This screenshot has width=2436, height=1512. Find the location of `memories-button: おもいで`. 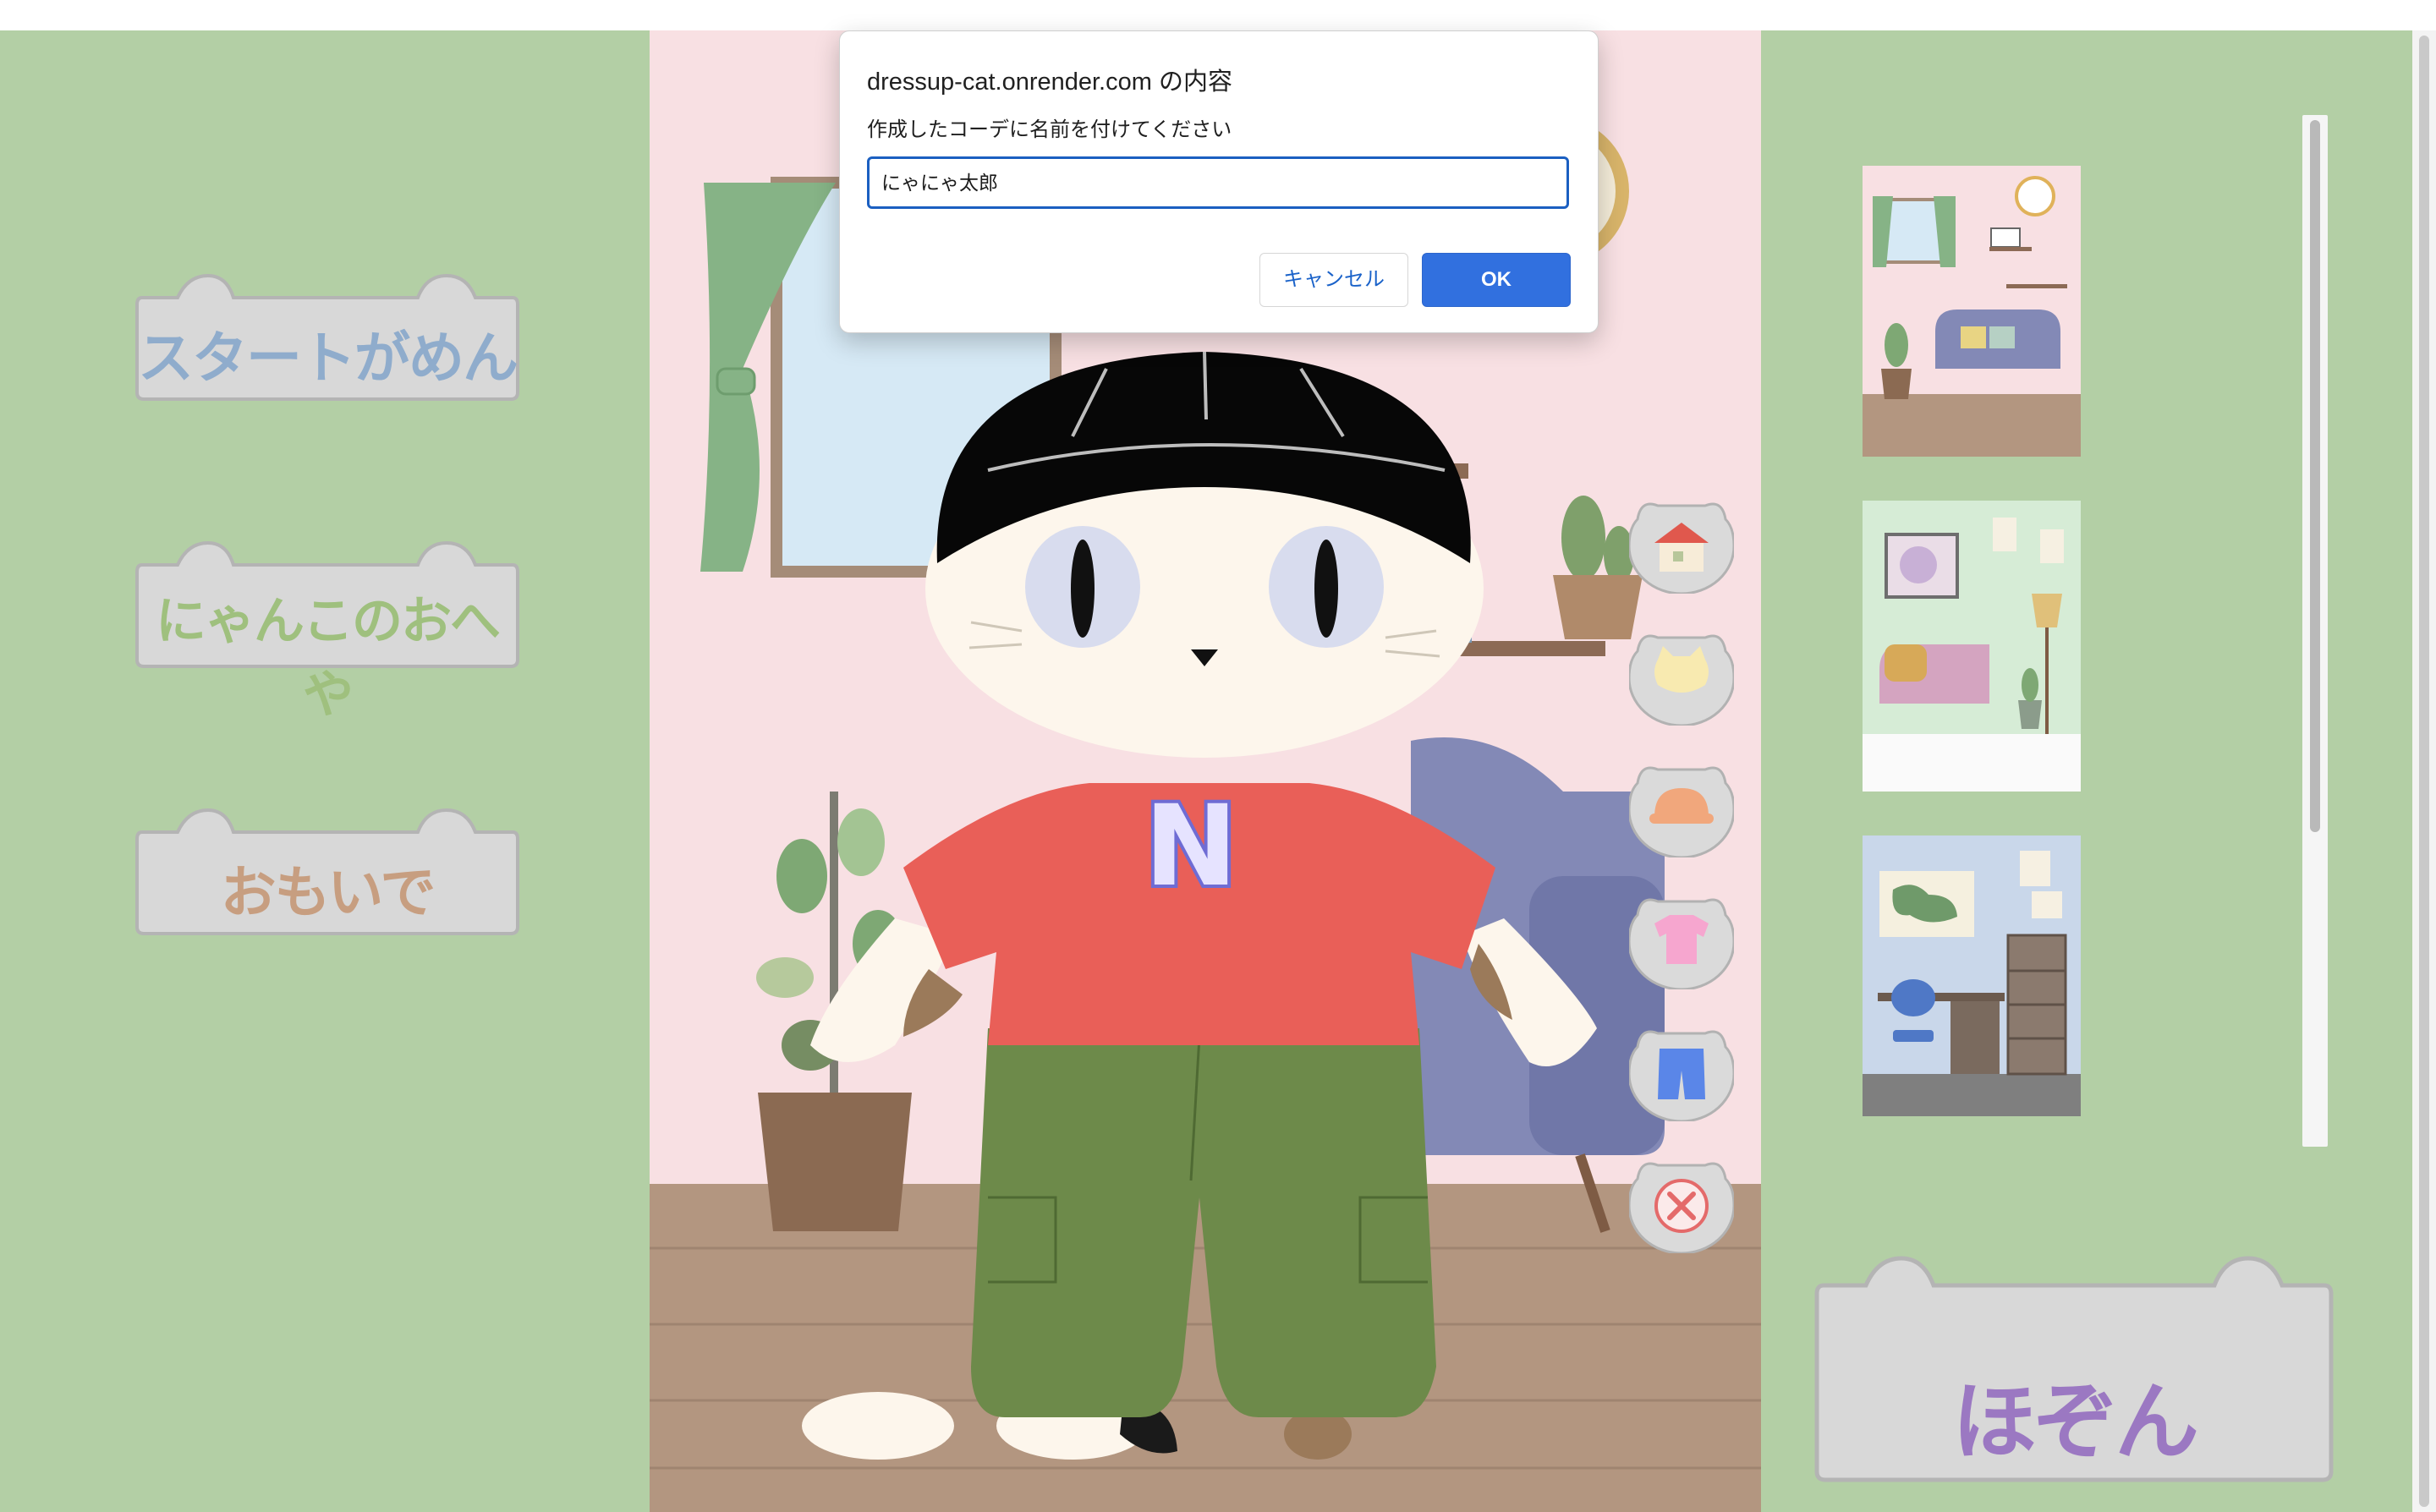

memories-button: おもいで is located at coordinates (327, 870).